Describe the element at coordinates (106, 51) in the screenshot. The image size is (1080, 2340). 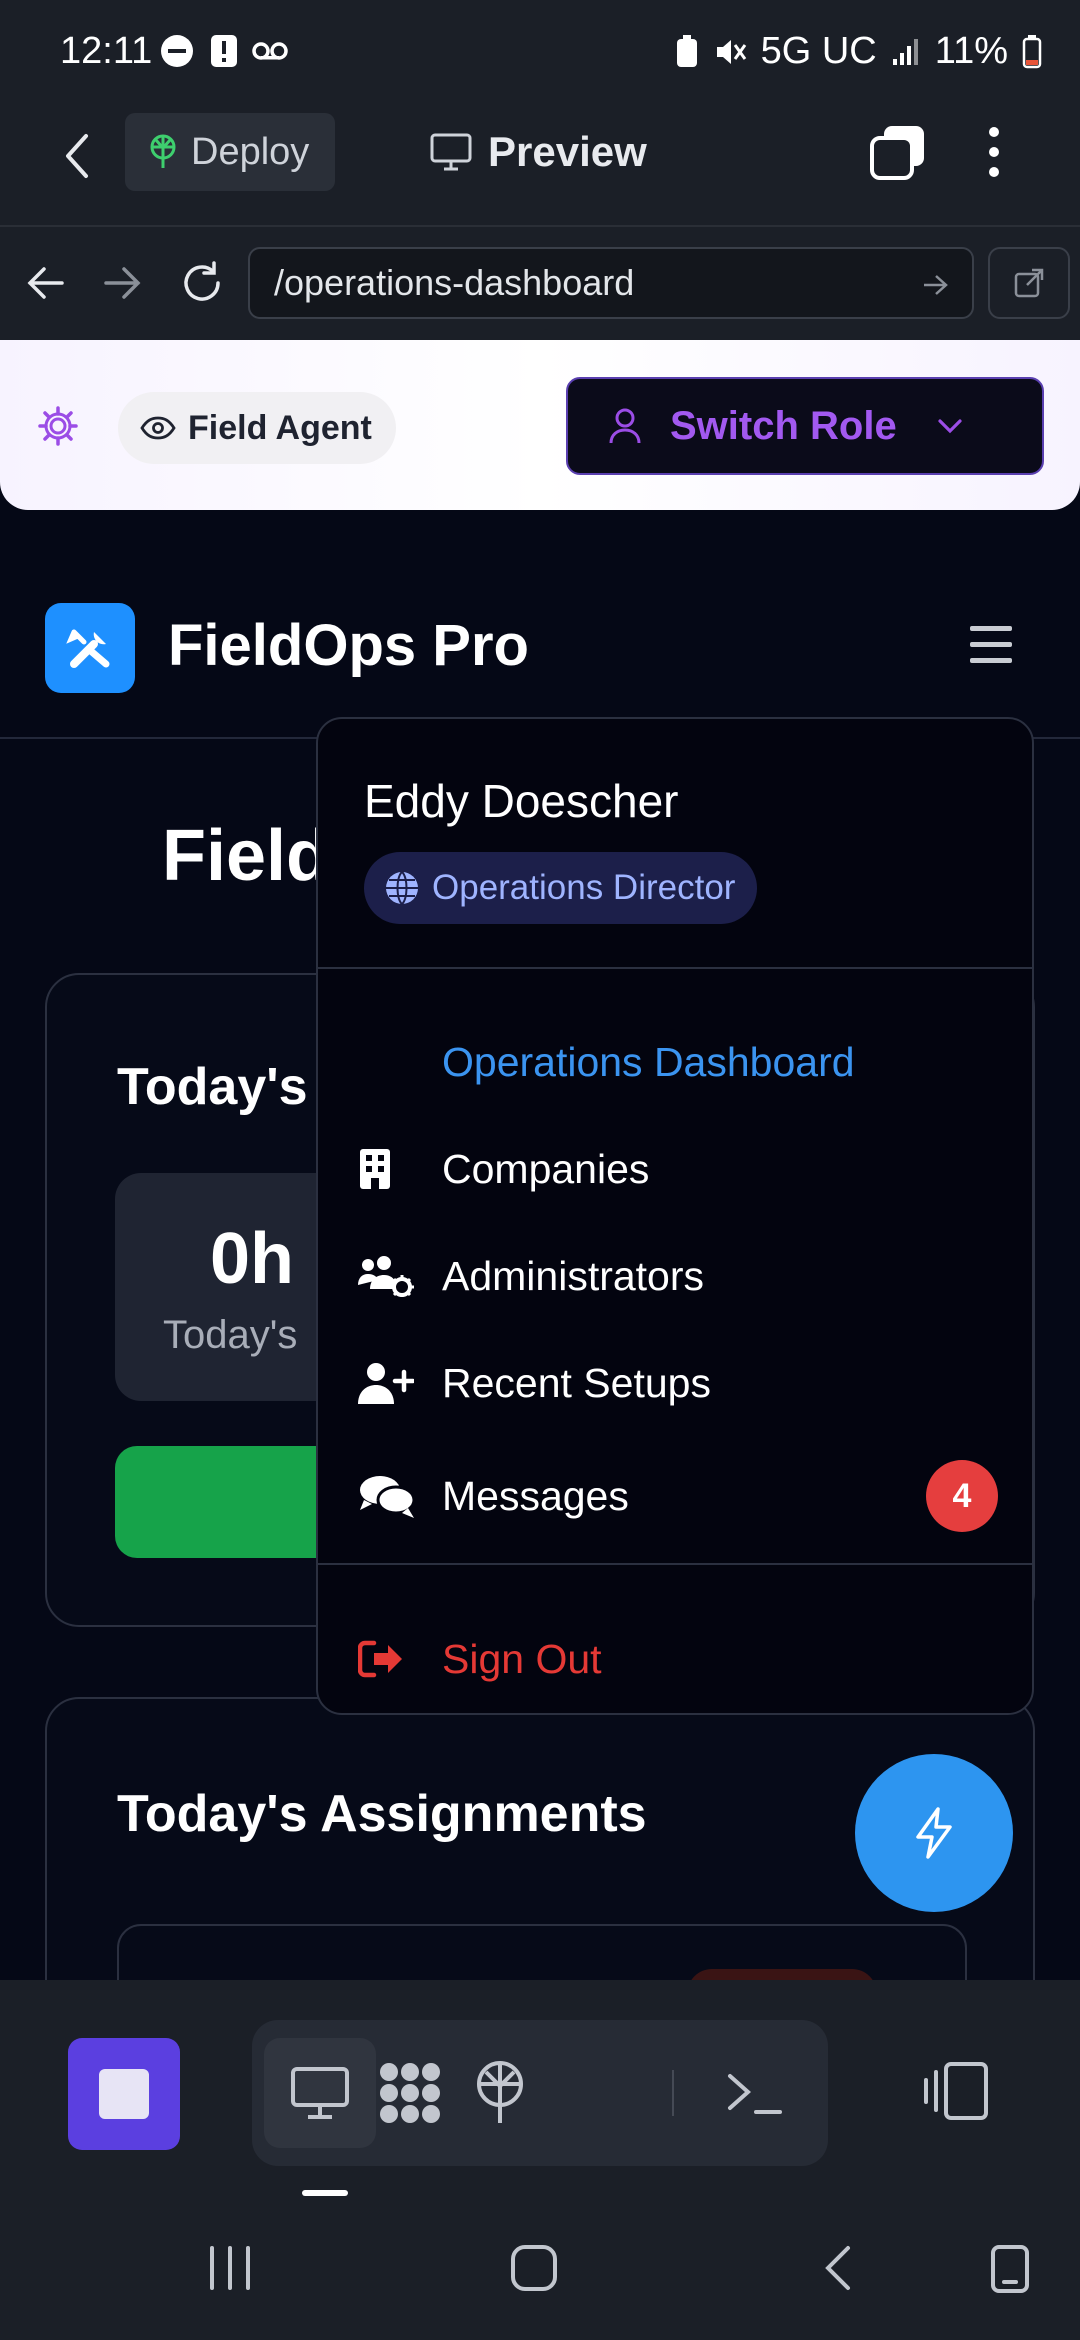
I see `status-time: 12:11` at that location.